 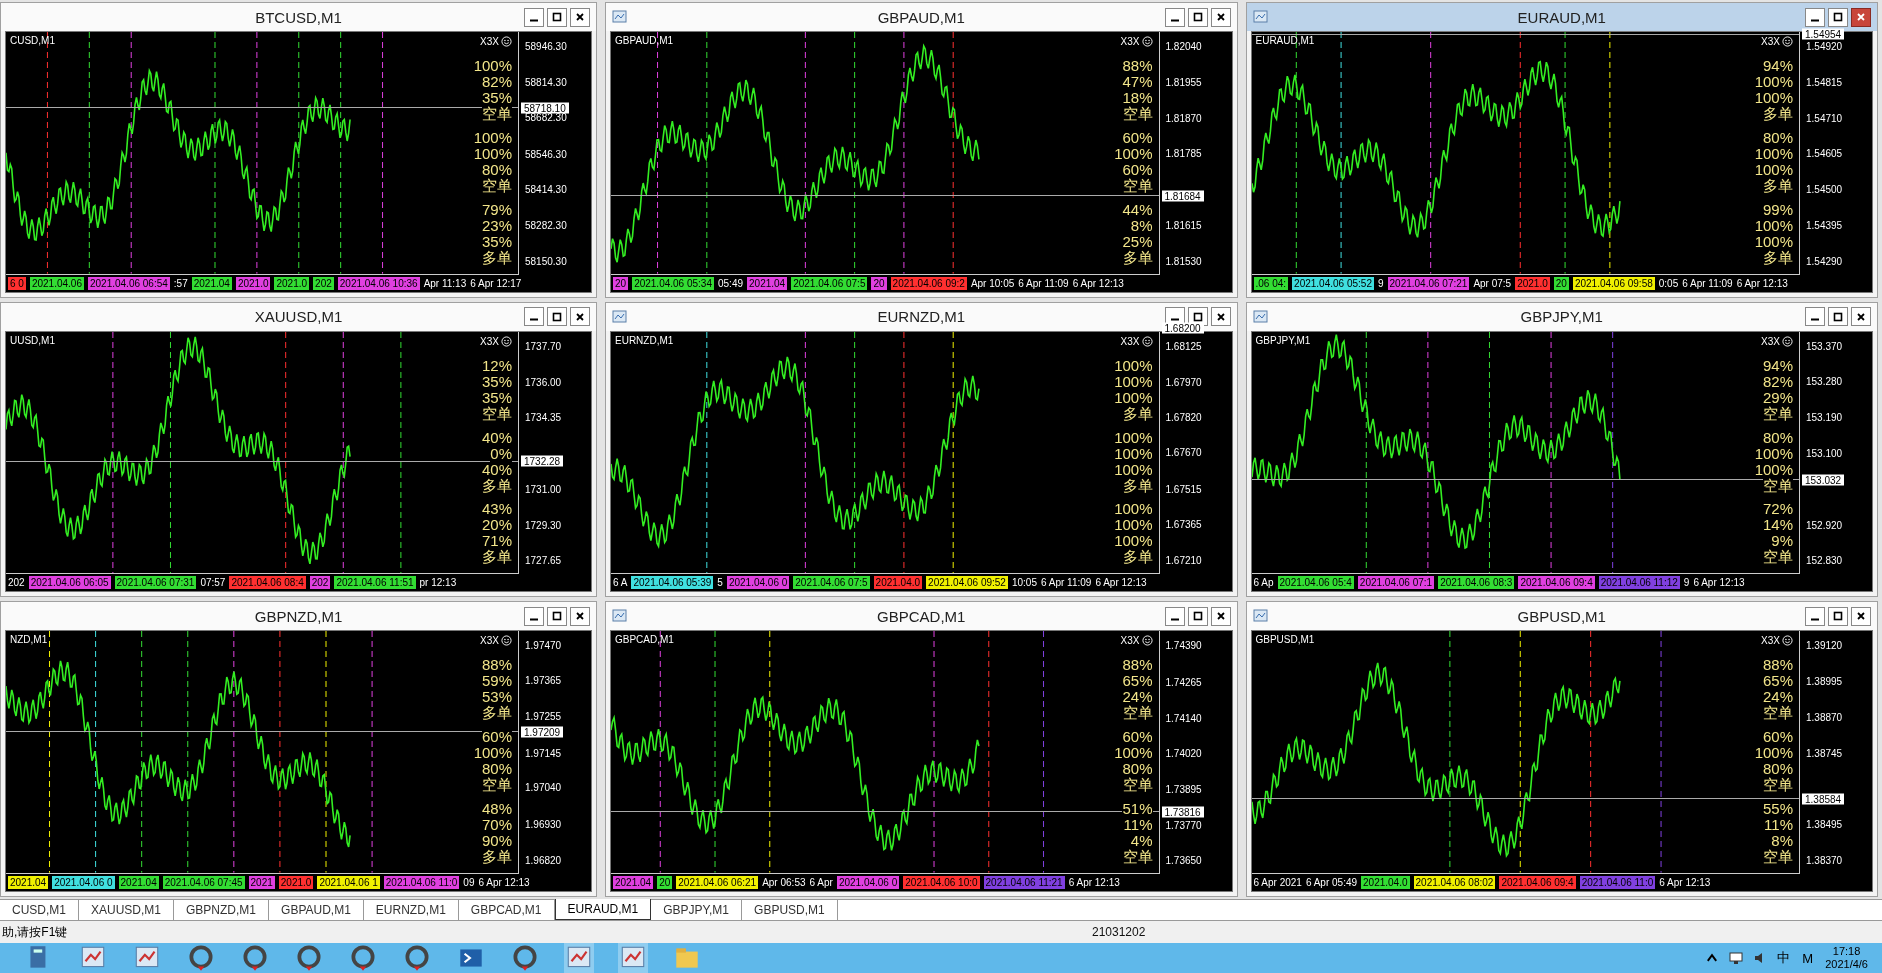 What do you see at coordinates (717, 883) in the screenshot?
I see `time-tag: 2021.04.06 06:21` at bounding box center [717, 883].